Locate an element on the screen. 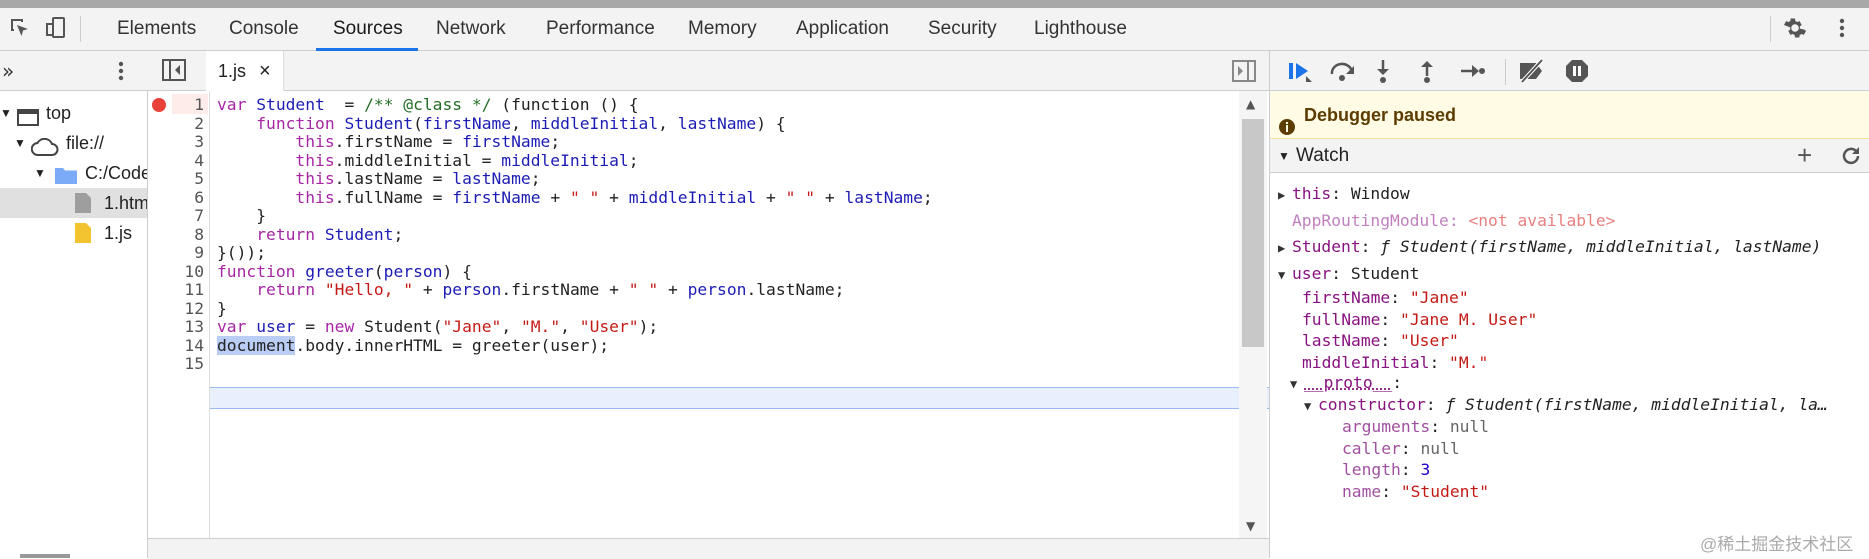  tab-sources: Sources is located at coordinates (368, 29).